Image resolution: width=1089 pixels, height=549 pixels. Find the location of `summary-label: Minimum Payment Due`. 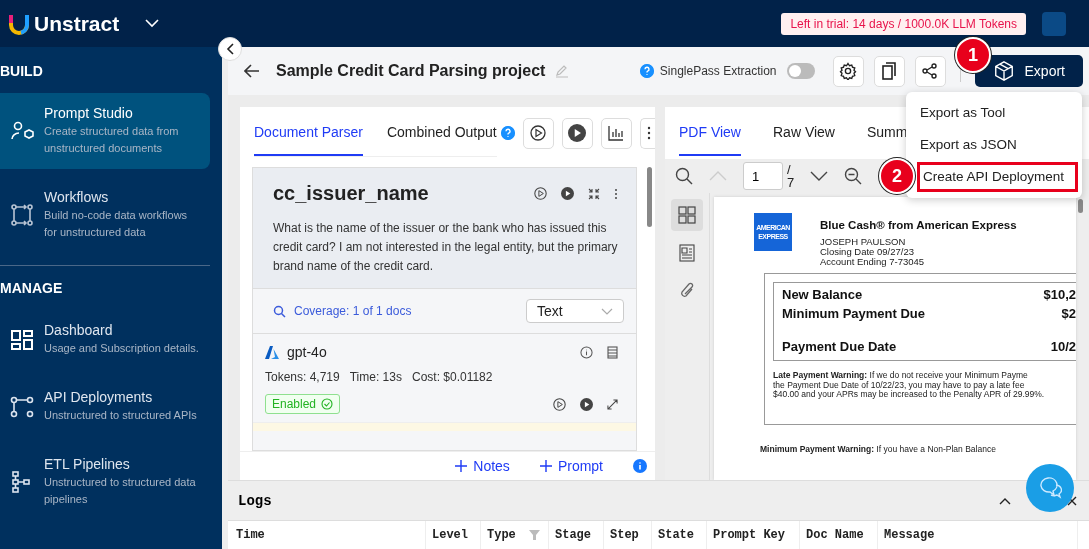

summary-label: Minimum Payment Due is located at coordinates (854, 314).